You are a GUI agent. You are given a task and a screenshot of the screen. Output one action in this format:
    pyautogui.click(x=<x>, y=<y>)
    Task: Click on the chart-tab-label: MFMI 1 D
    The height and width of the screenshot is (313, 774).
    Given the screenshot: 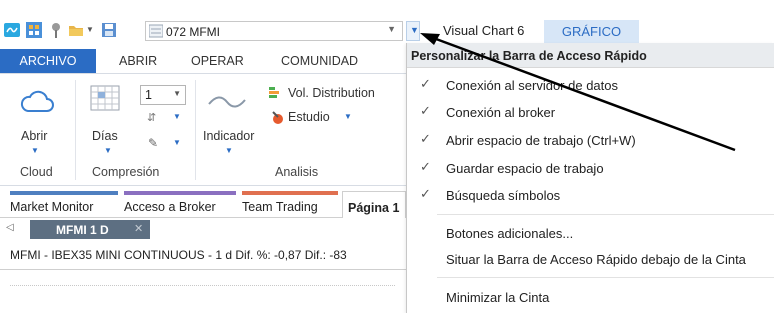 What is the action you would take?
    pyautogui.click(x=82, y=230)
    